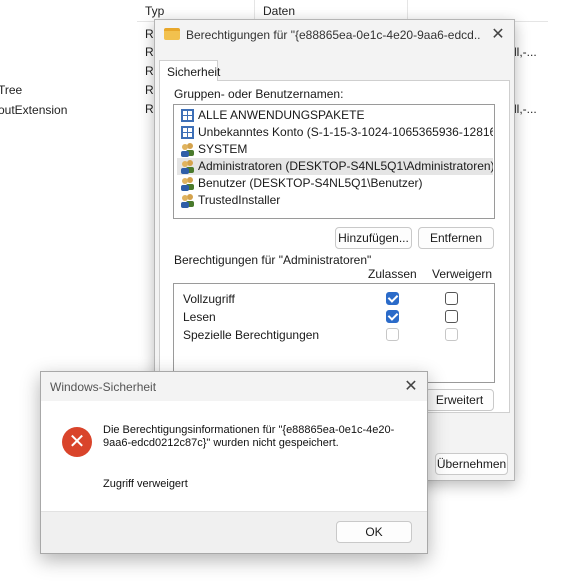  What do you see at coordinates (462, 274) in the screenshot?
I see `deny-column-header: Verweigern` at bounding box center [462, 274].